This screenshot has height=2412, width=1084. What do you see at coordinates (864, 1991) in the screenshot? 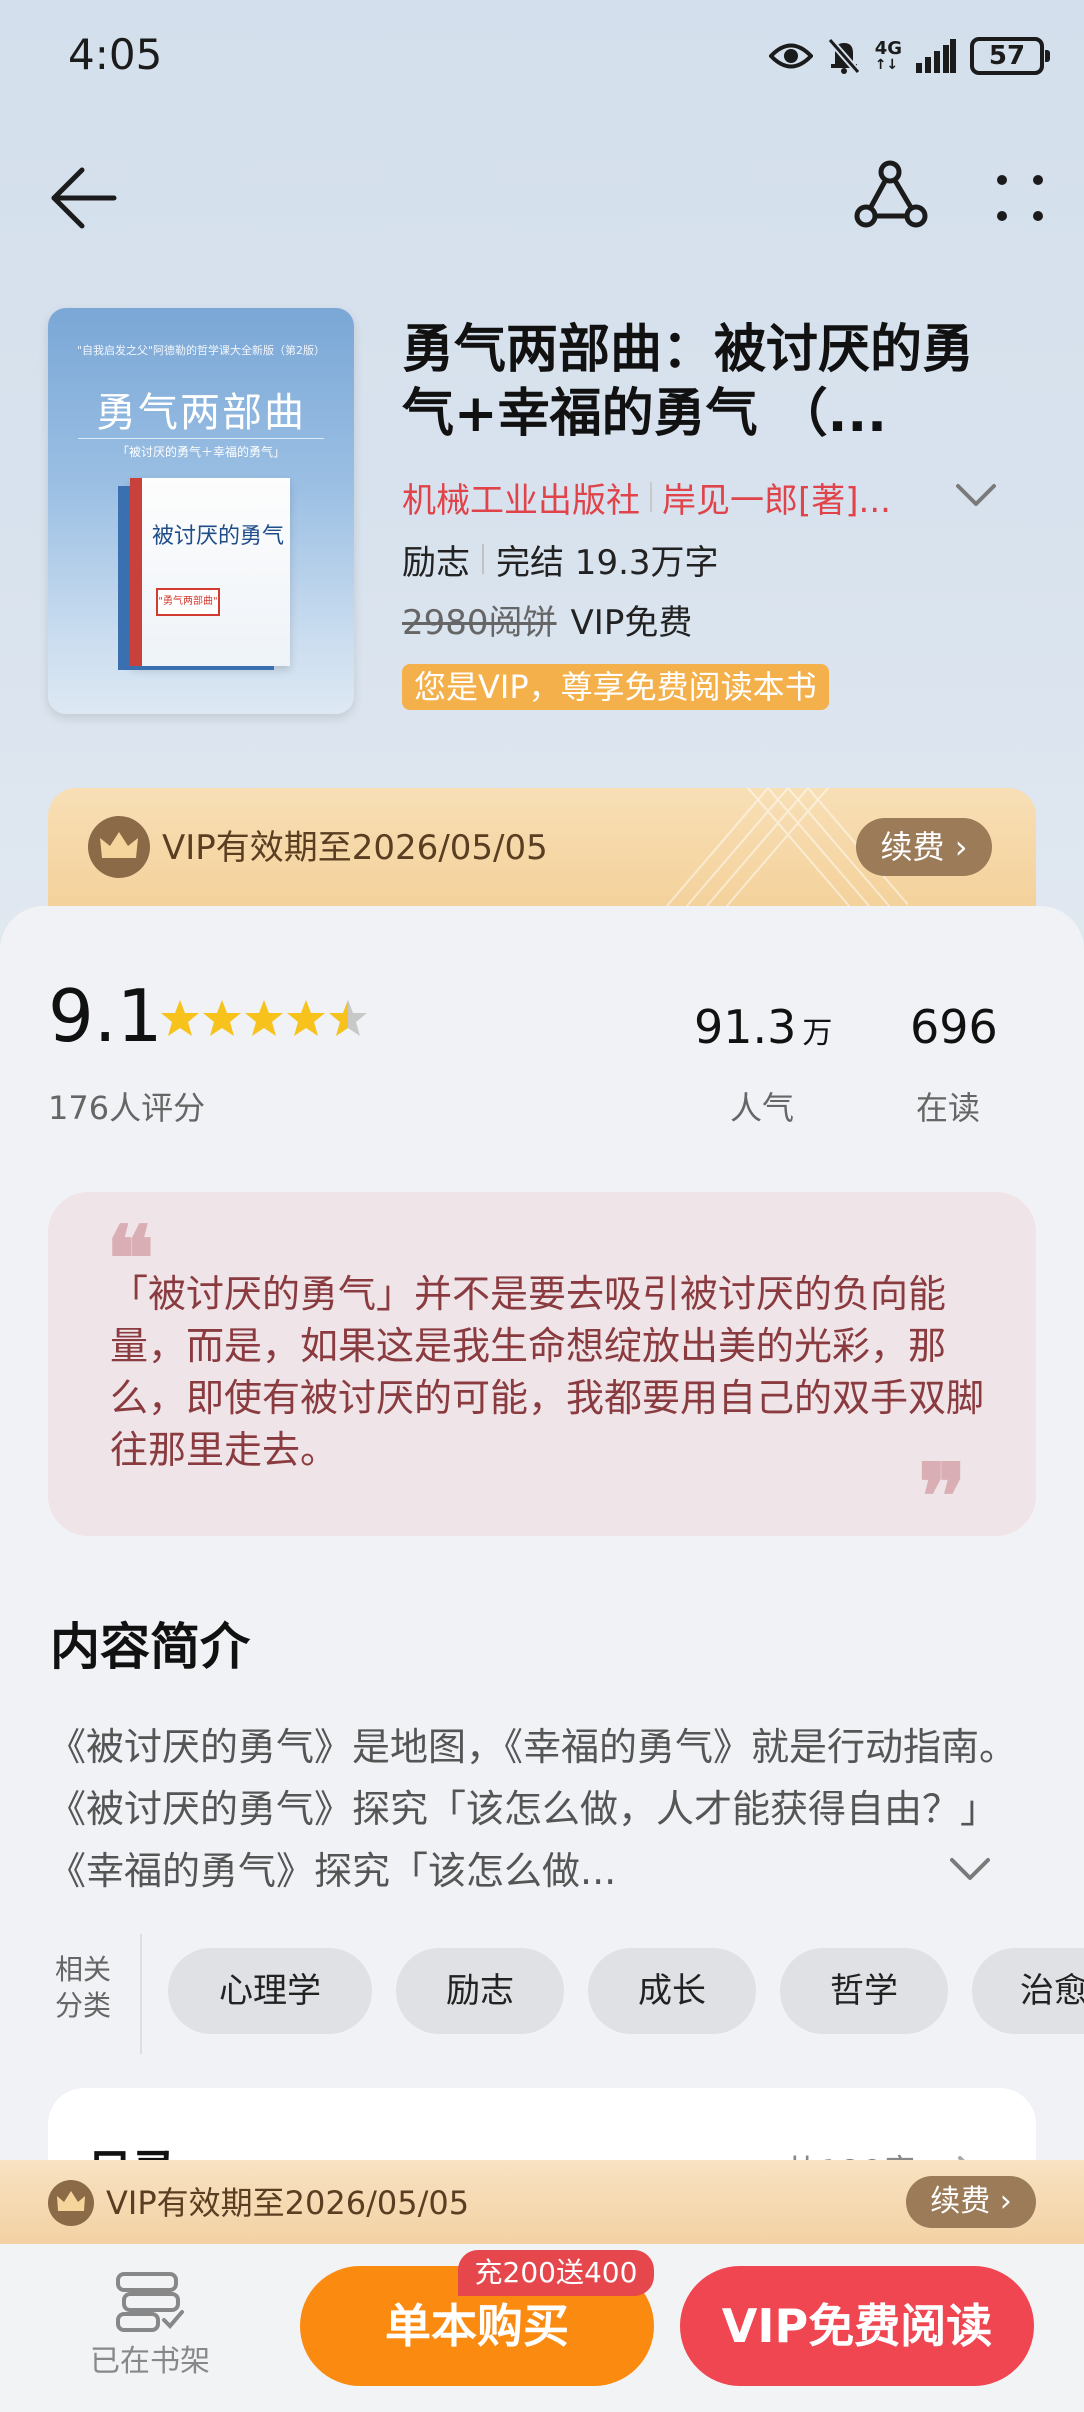
I see `category-chip: 哲学` at bounding box center [864, 1991].